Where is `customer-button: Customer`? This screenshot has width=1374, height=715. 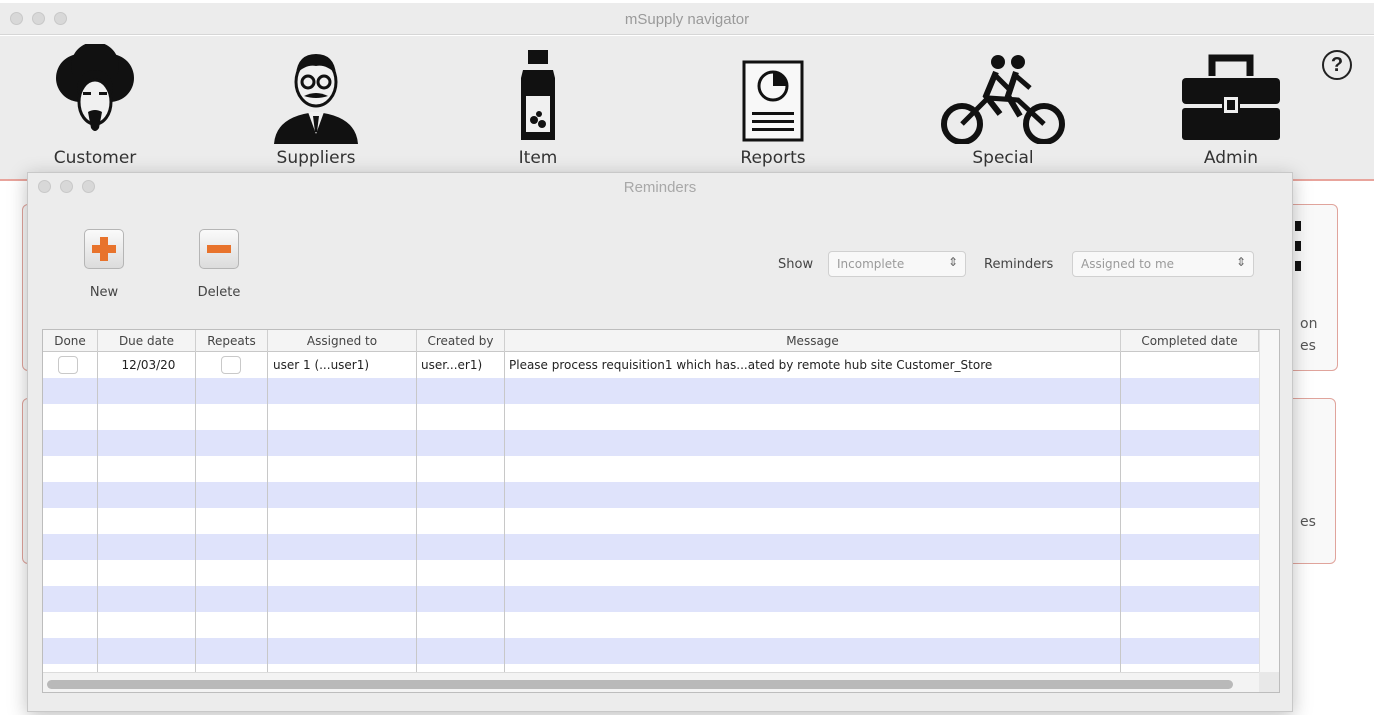 customer-button: Customer is located at coordinates (95, 106).